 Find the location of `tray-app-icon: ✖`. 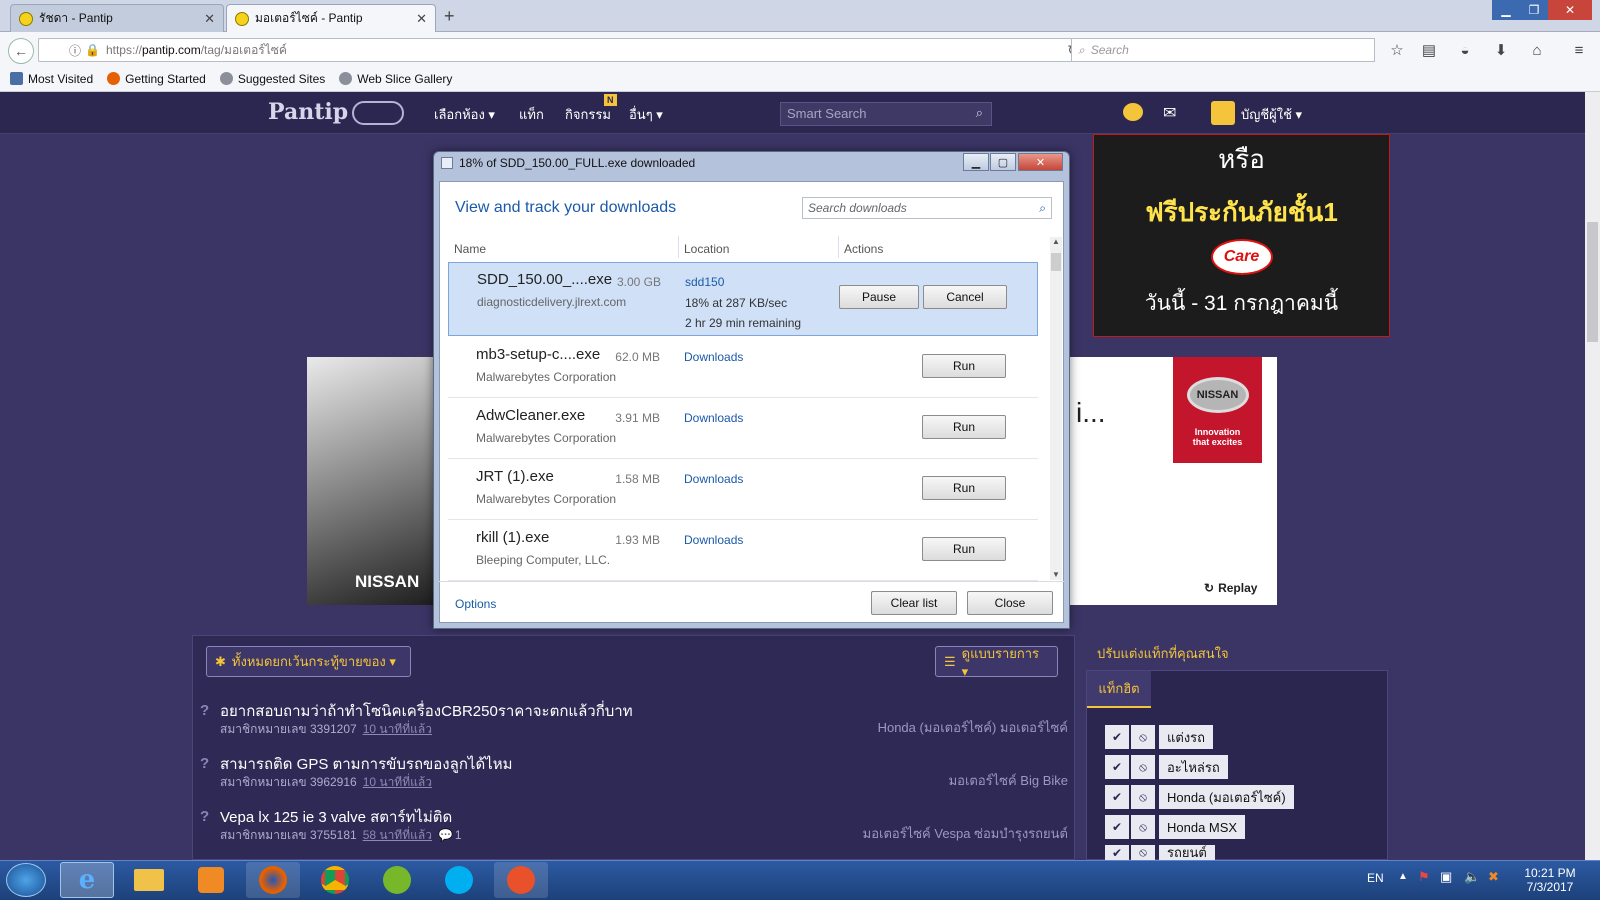

tray-app-icon: ✖ is located at coordinates (1493, 877).